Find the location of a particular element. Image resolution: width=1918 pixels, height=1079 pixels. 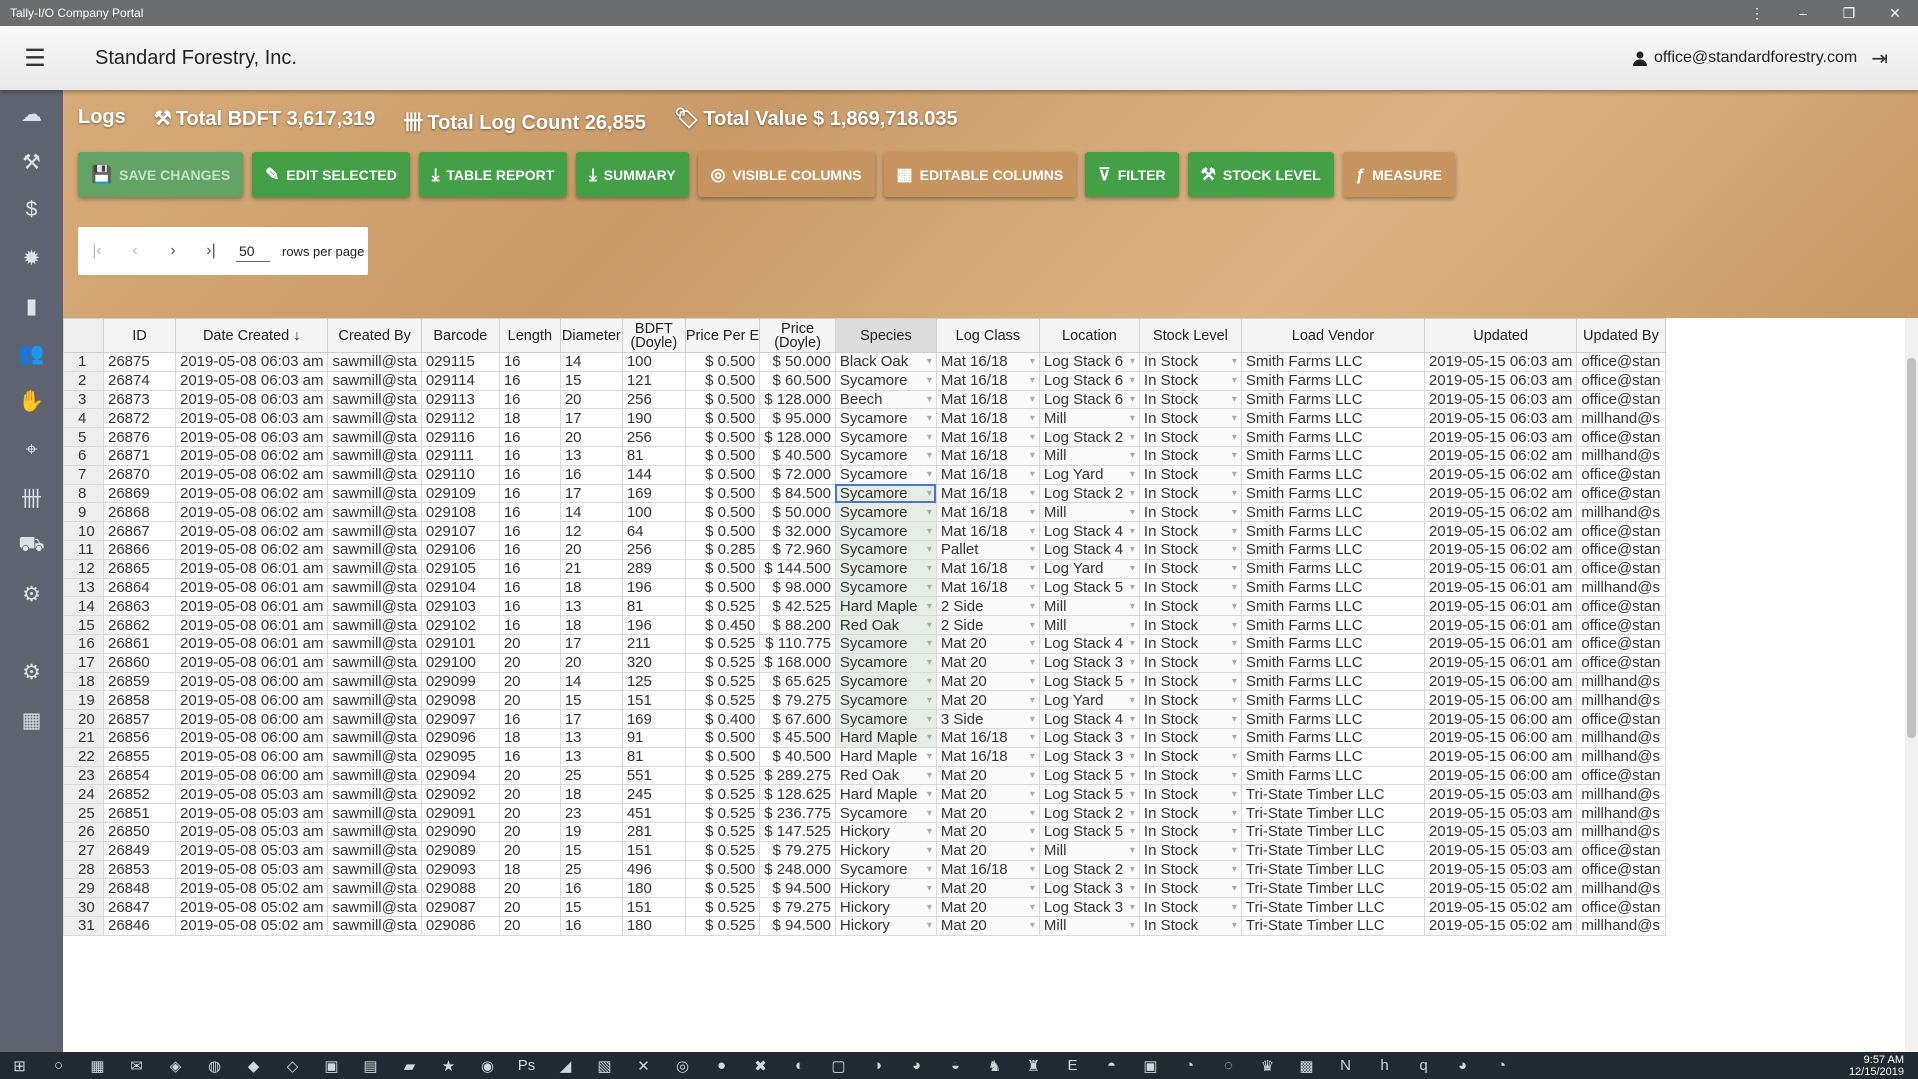

table-cell: 281 is located at coordinates (653, 831).